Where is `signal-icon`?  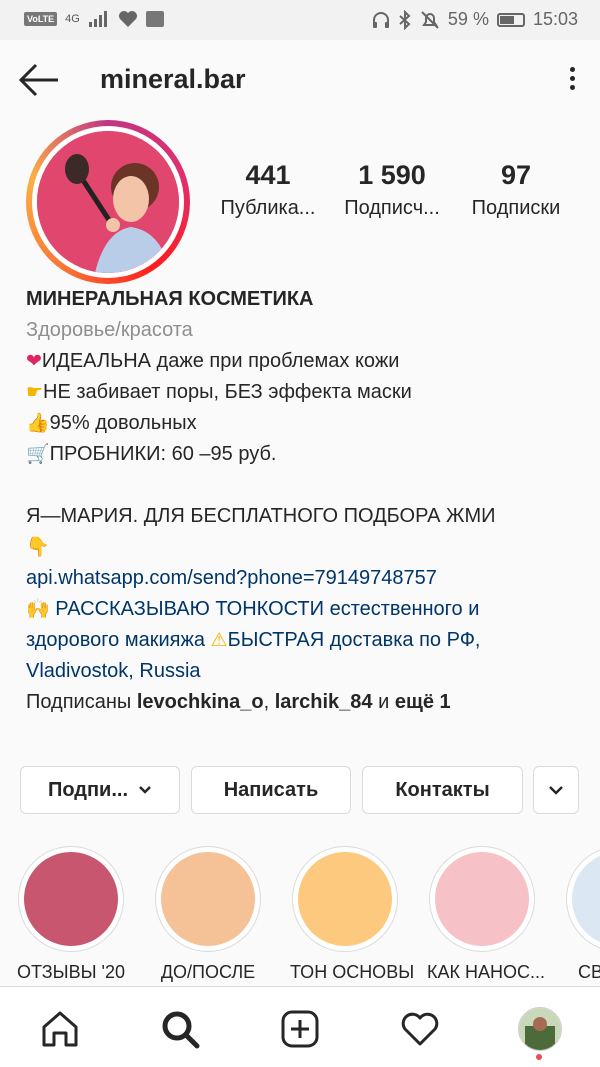 signal-icon is located at coordinates (97, 19).